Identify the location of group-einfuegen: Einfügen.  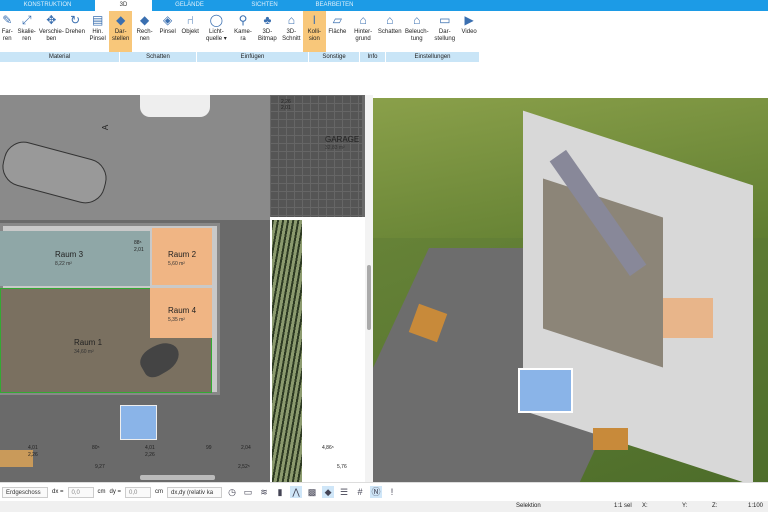
(253, 57).